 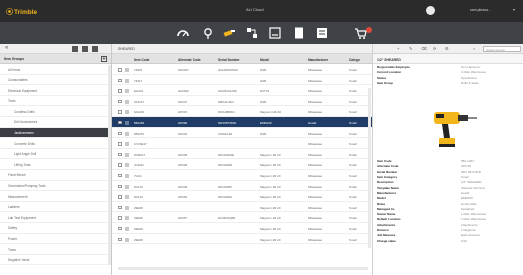 What do you see at coordinates (243, 268) in the screenshot?
I see `table-horizontal-scrollbar` at bounding box center [243, 268].